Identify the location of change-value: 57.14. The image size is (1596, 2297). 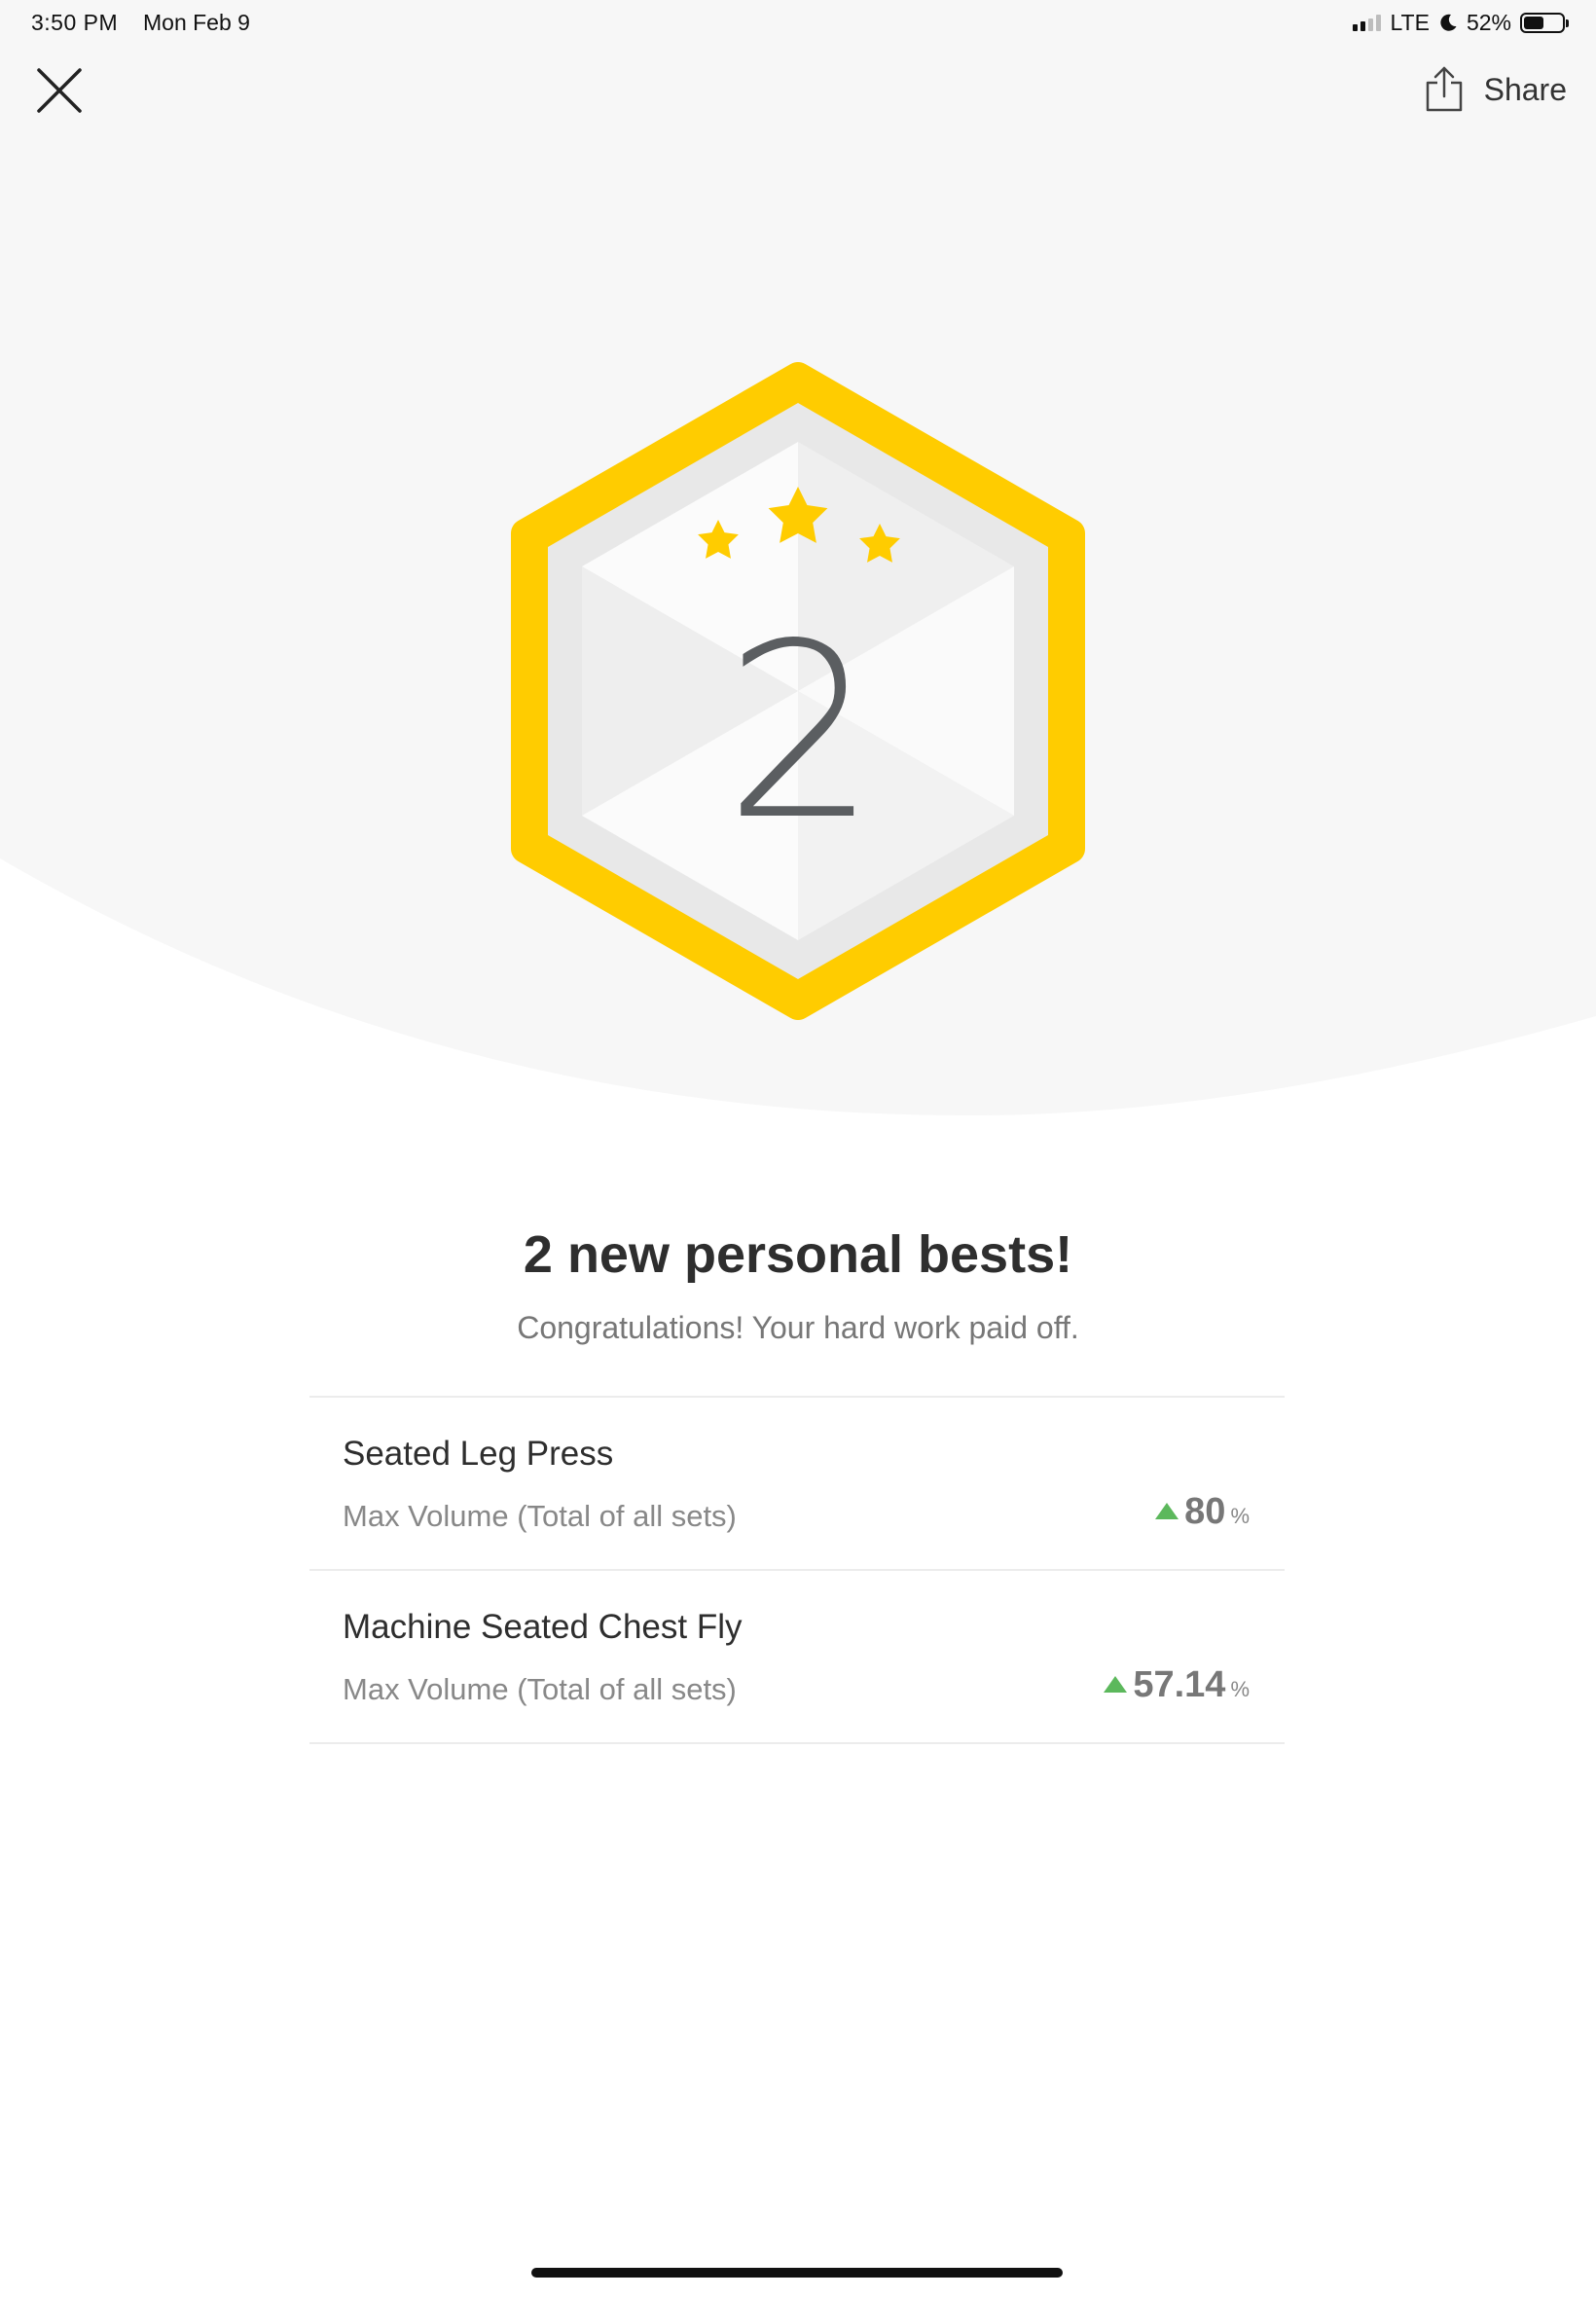
(1179, 1684).